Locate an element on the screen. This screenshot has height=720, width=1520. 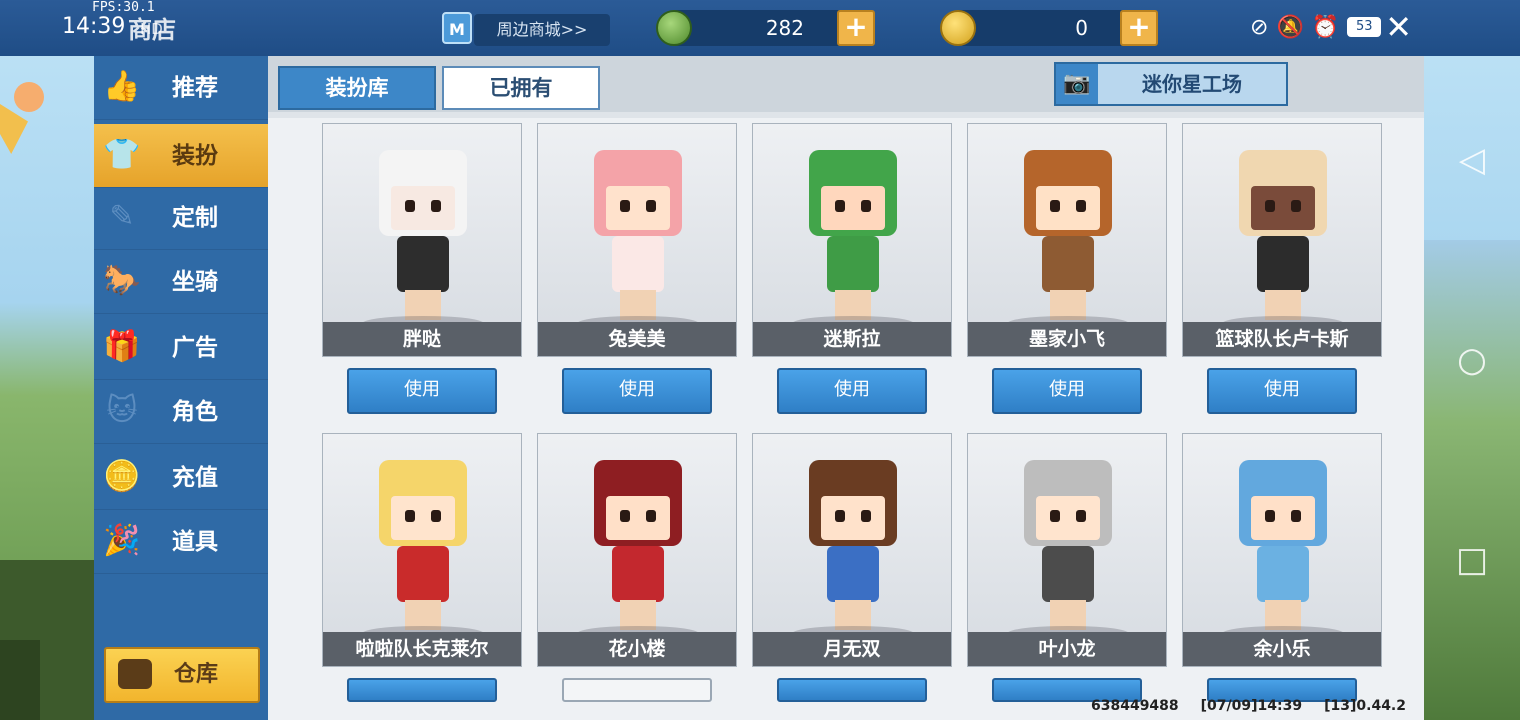
skin-name: 余小乐 is located at coordinates (1282, 649).